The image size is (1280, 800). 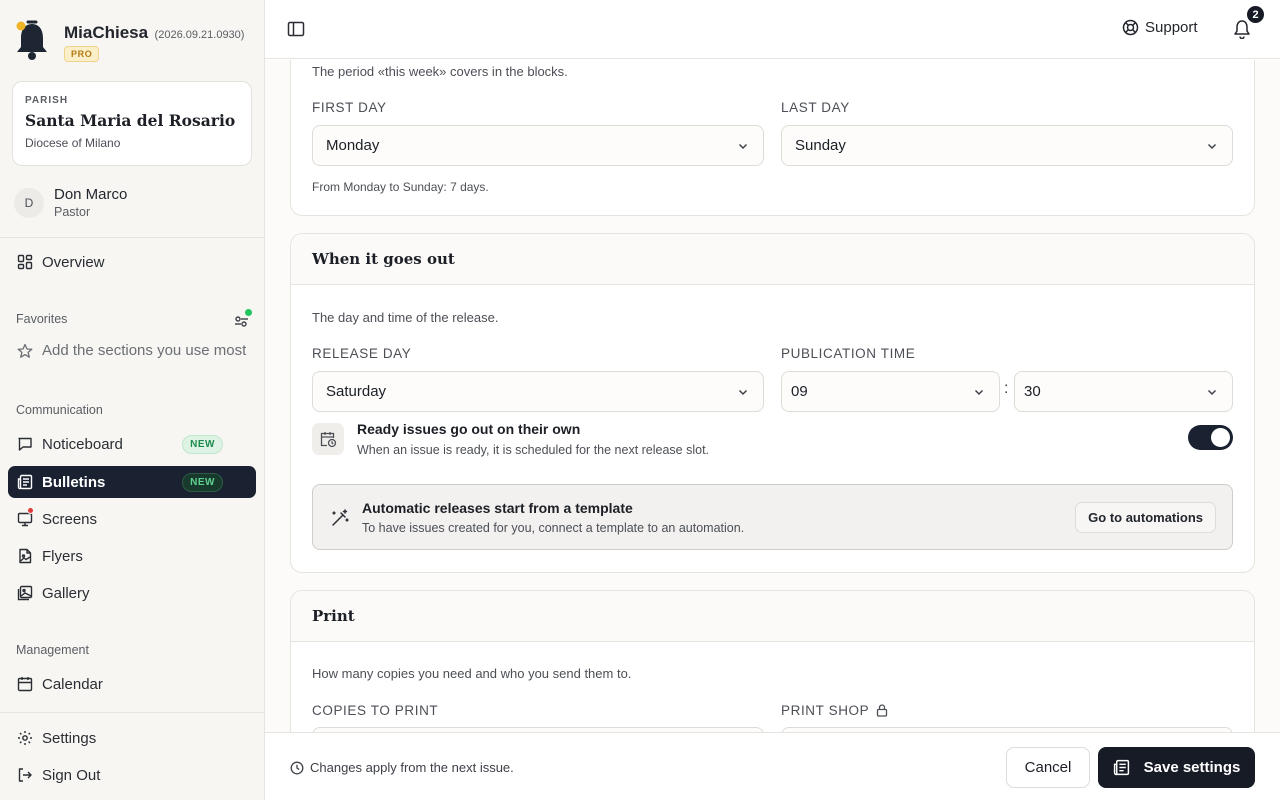 I want to click on app-version: (2026.09.21.0930), so click(x=199, y=35).